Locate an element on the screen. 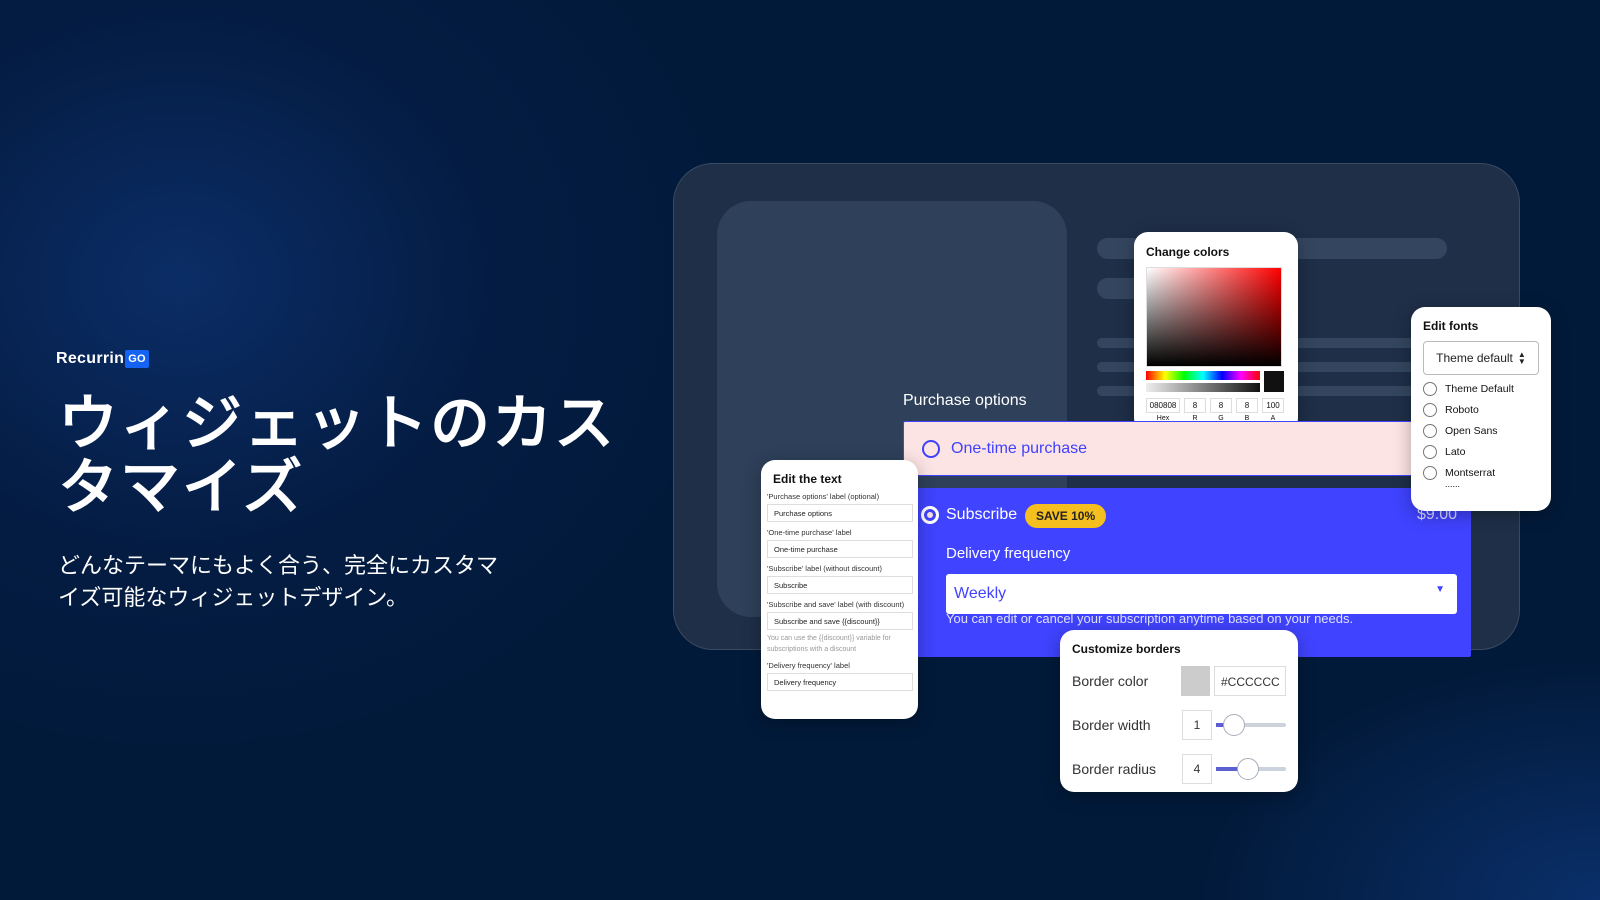  font-option: Roboto is located at coordinates (1481, 410).